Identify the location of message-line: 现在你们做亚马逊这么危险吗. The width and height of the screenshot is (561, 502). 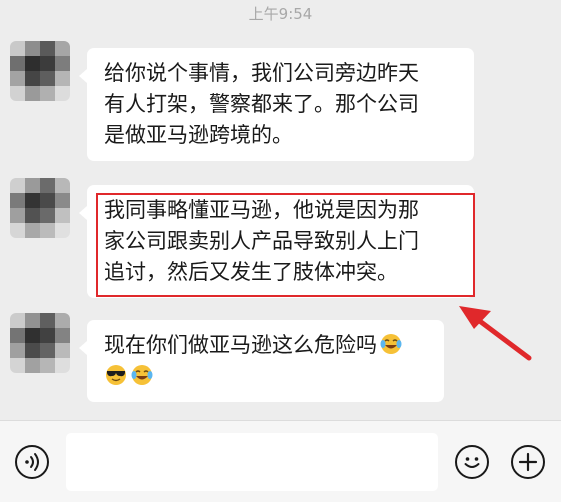
(266, 345).